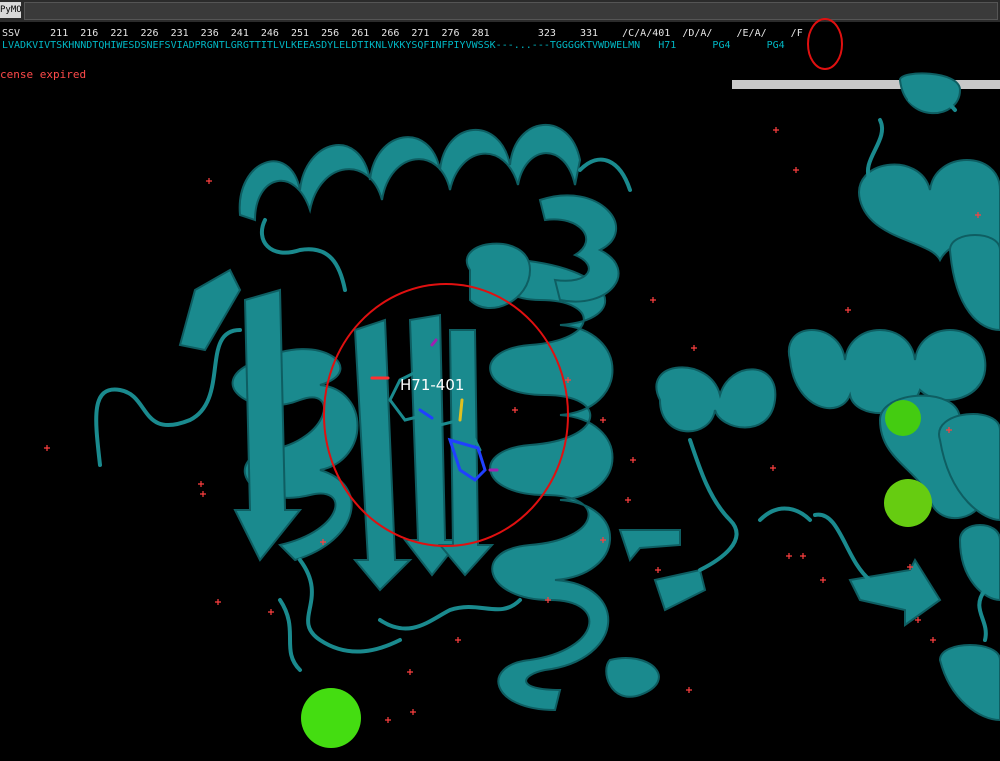 The width and height of the screenshot is (1000, 761). Describe the element at coordinates (432, 385) in the screenshot. I see `residue-label: H71-401` at that location.